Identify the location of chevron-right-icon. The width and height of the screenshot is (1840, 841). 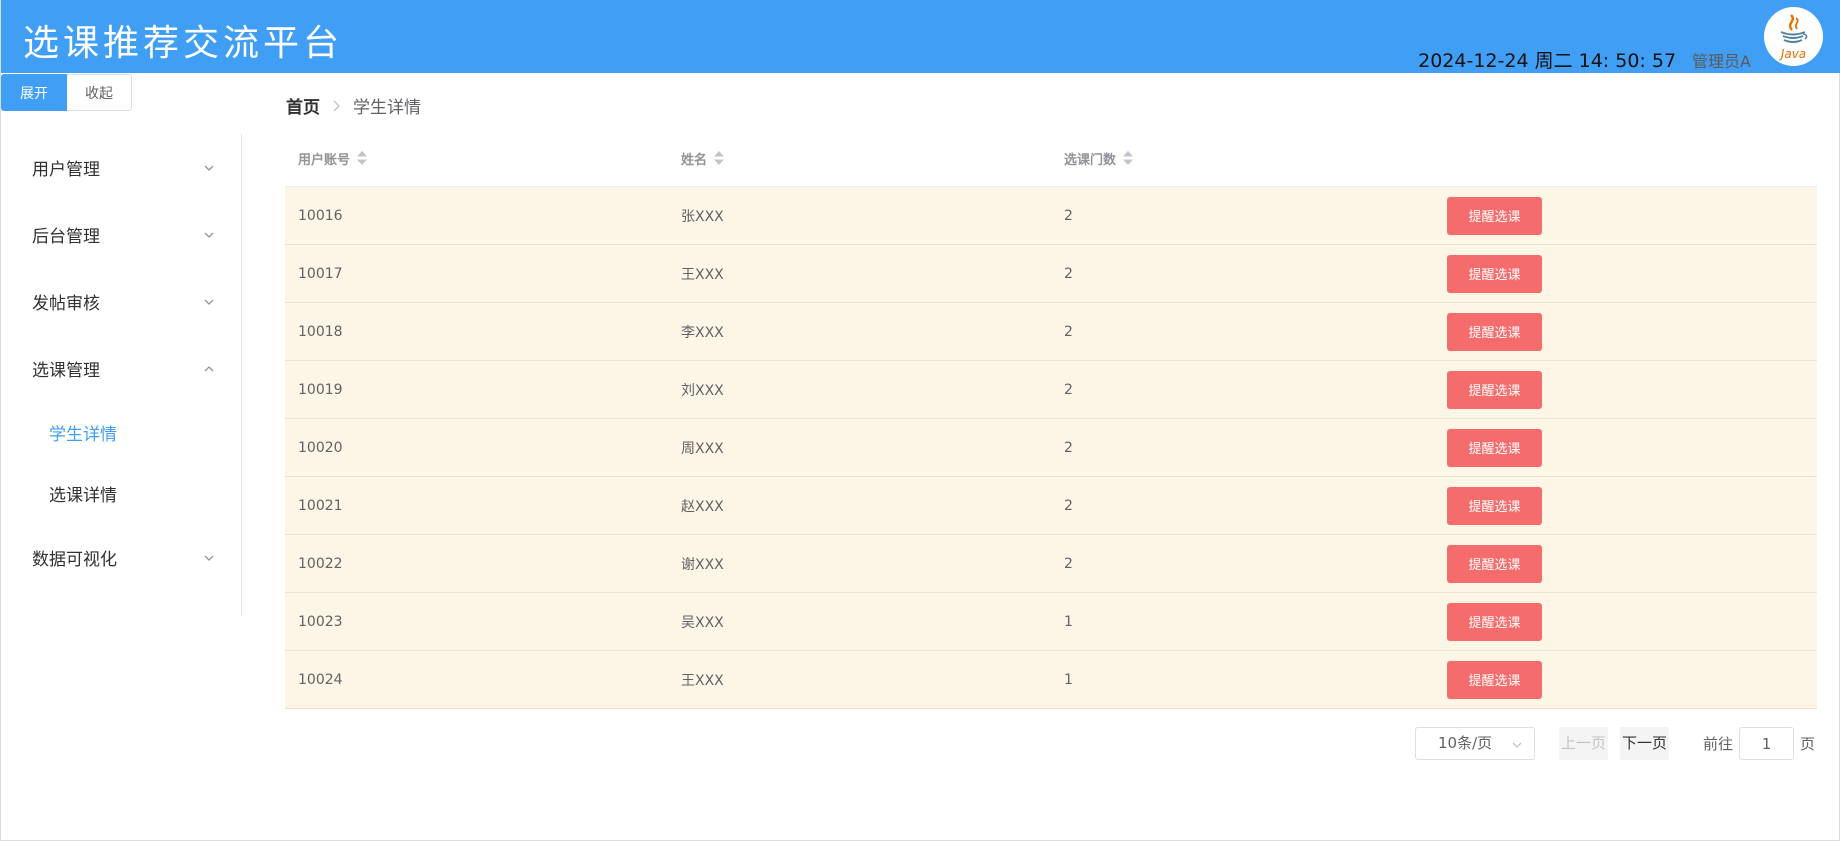
(336, 105).